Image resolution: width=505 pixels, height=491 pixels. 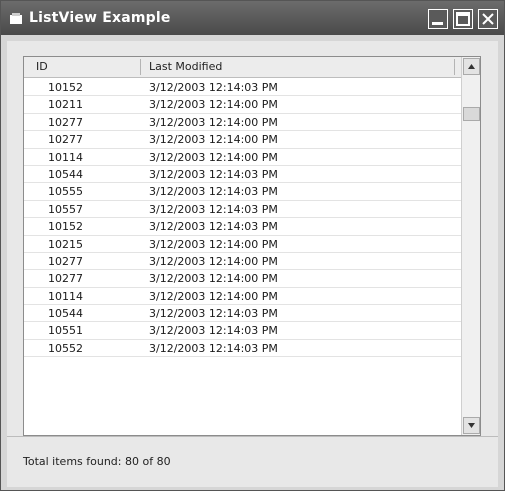 I want to click on scroll-down-button, so click(x=471, y=425).